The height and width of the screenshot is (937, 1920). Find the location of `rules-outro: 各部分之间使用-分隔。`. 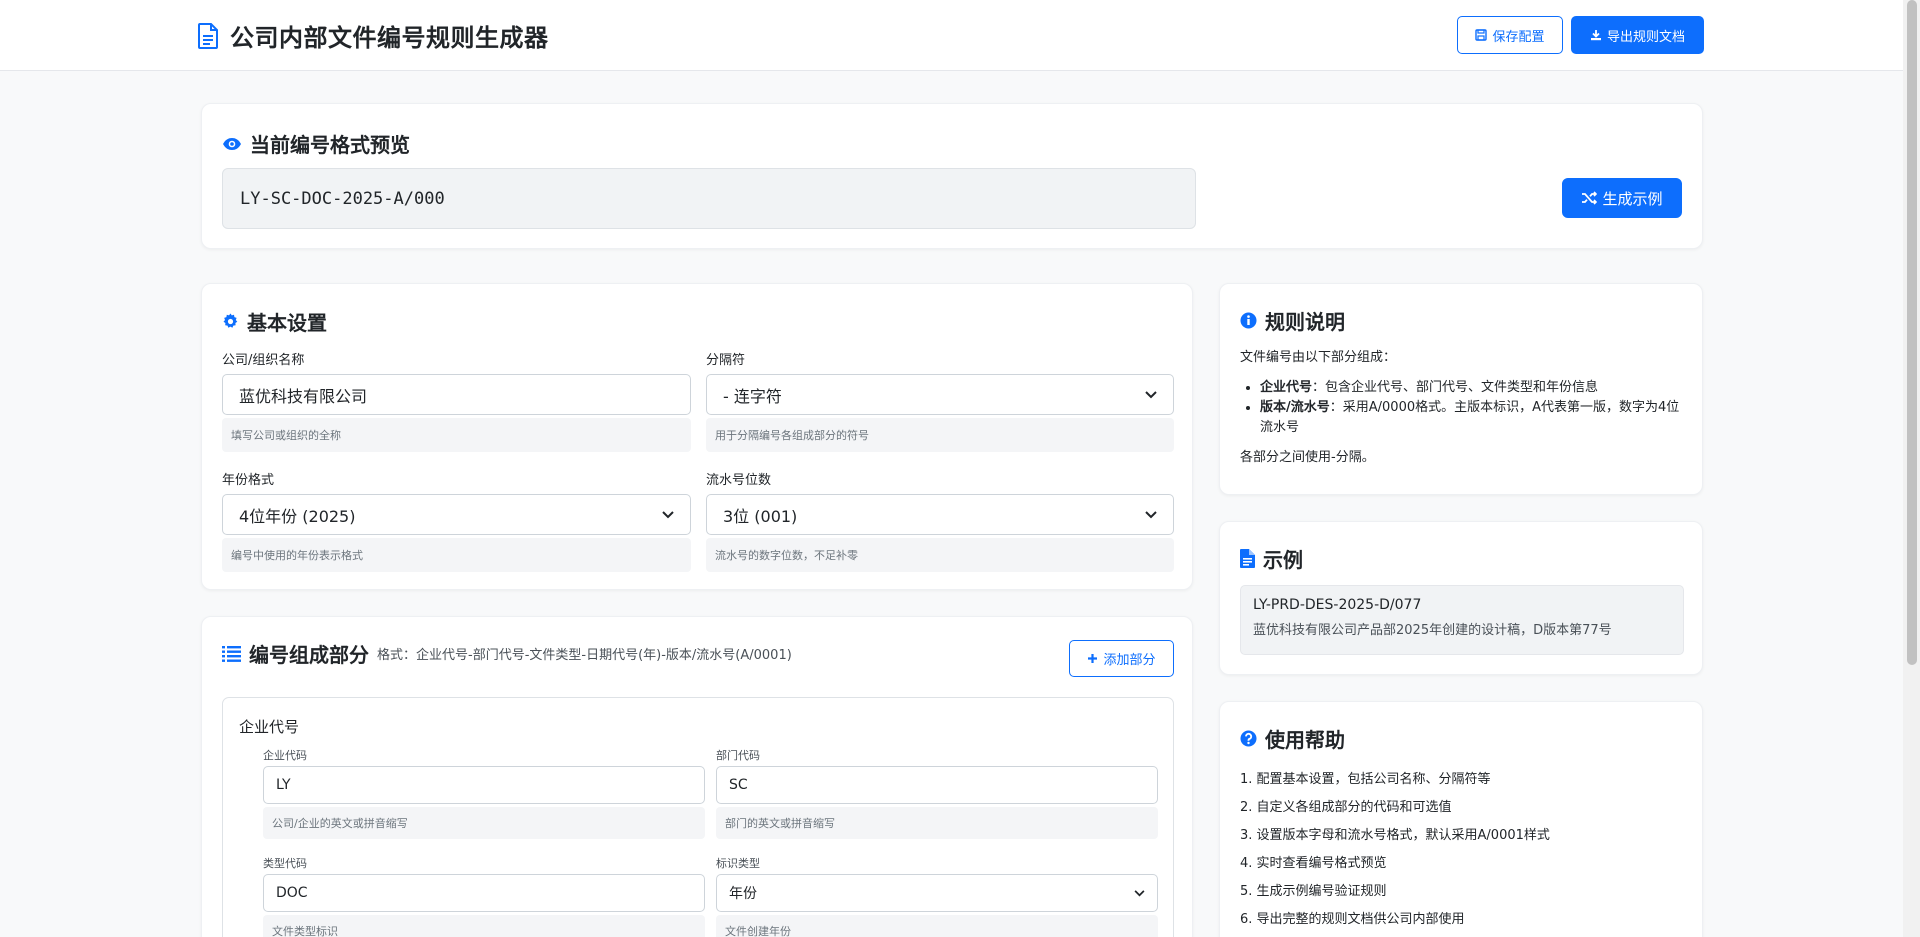

rules-outro: 各部分之间使用-分隔。 is located at coordinates (1307, 457).